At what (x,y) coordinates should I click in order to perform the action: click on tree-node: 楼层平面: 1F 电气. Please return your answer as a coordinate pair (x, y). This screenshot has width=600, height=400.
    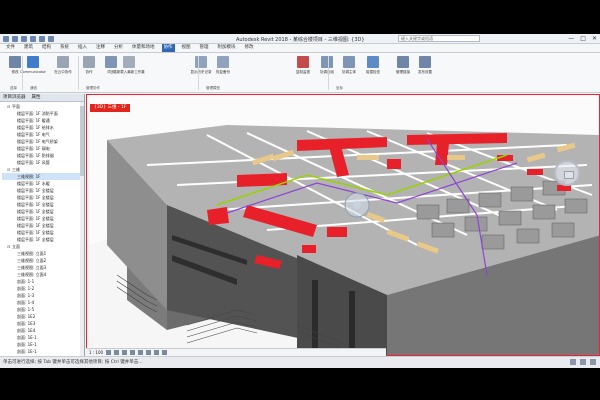
    Looking at the image, I should click on (42, 134).